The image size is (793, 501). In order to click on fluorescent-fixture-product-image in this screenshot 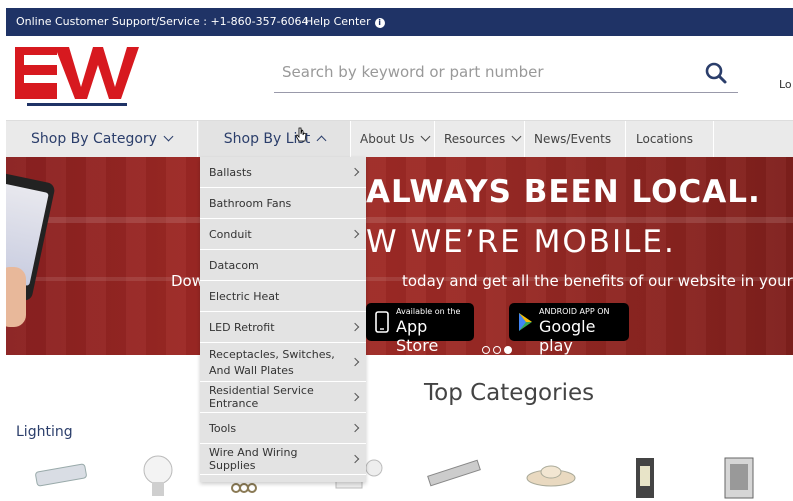, I will do `click(453, 474)`.